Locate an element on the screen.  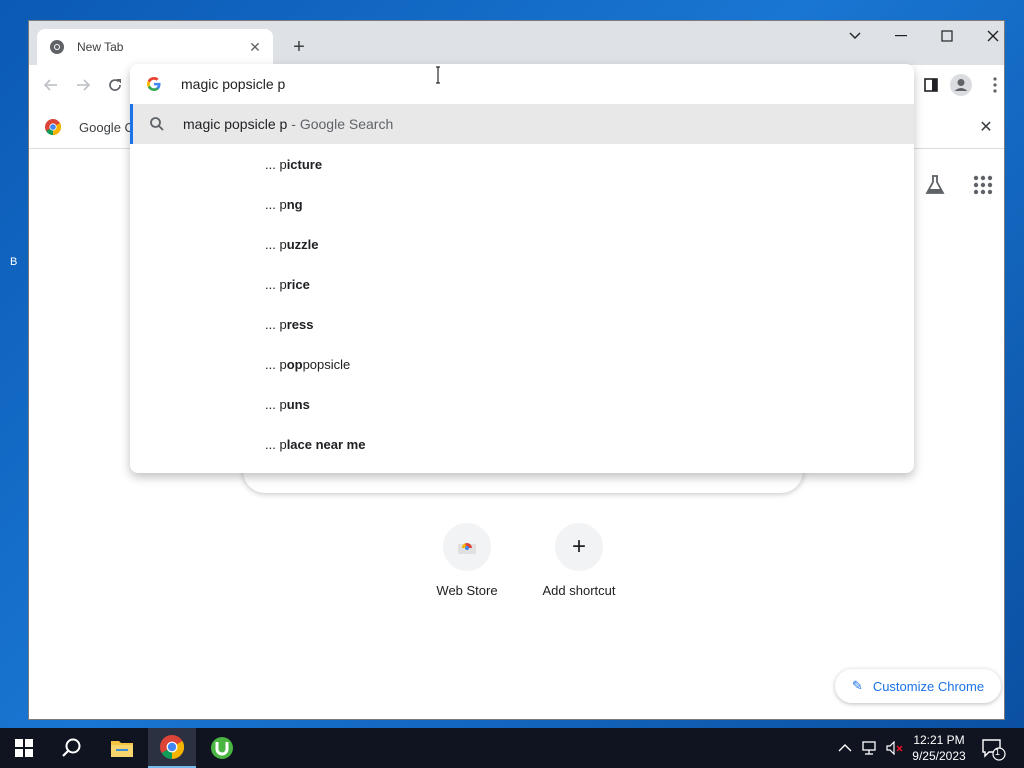
menu-kebab-icon is located at coordinates (993, 85).